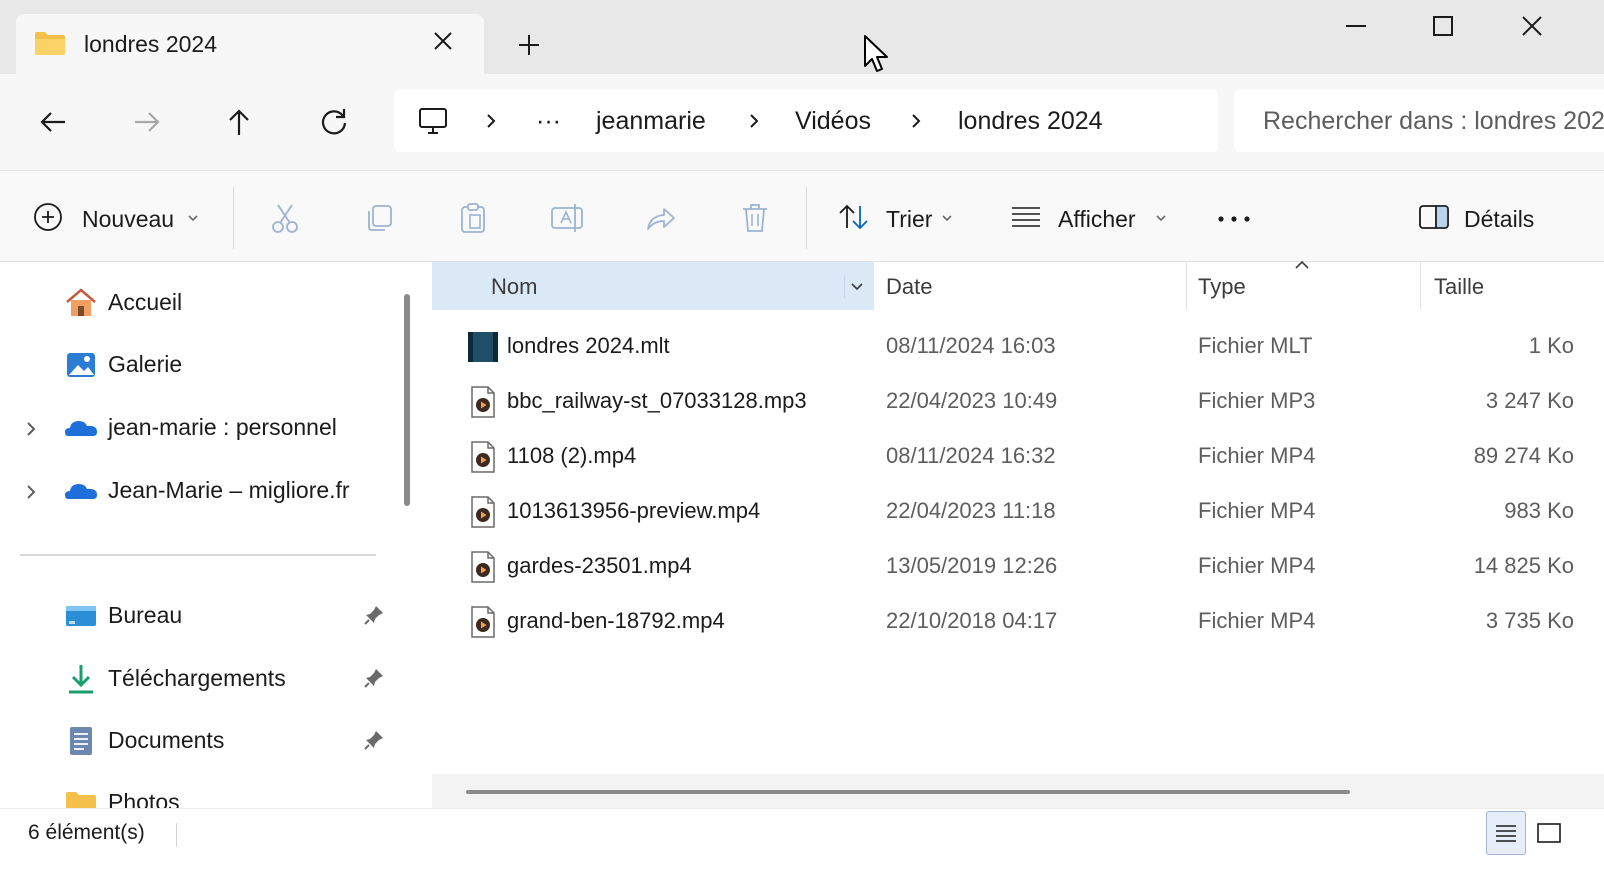  Describe the element at coordinates (1303, 285) in the screenshot. I see `column-header-type: Type` at that location.